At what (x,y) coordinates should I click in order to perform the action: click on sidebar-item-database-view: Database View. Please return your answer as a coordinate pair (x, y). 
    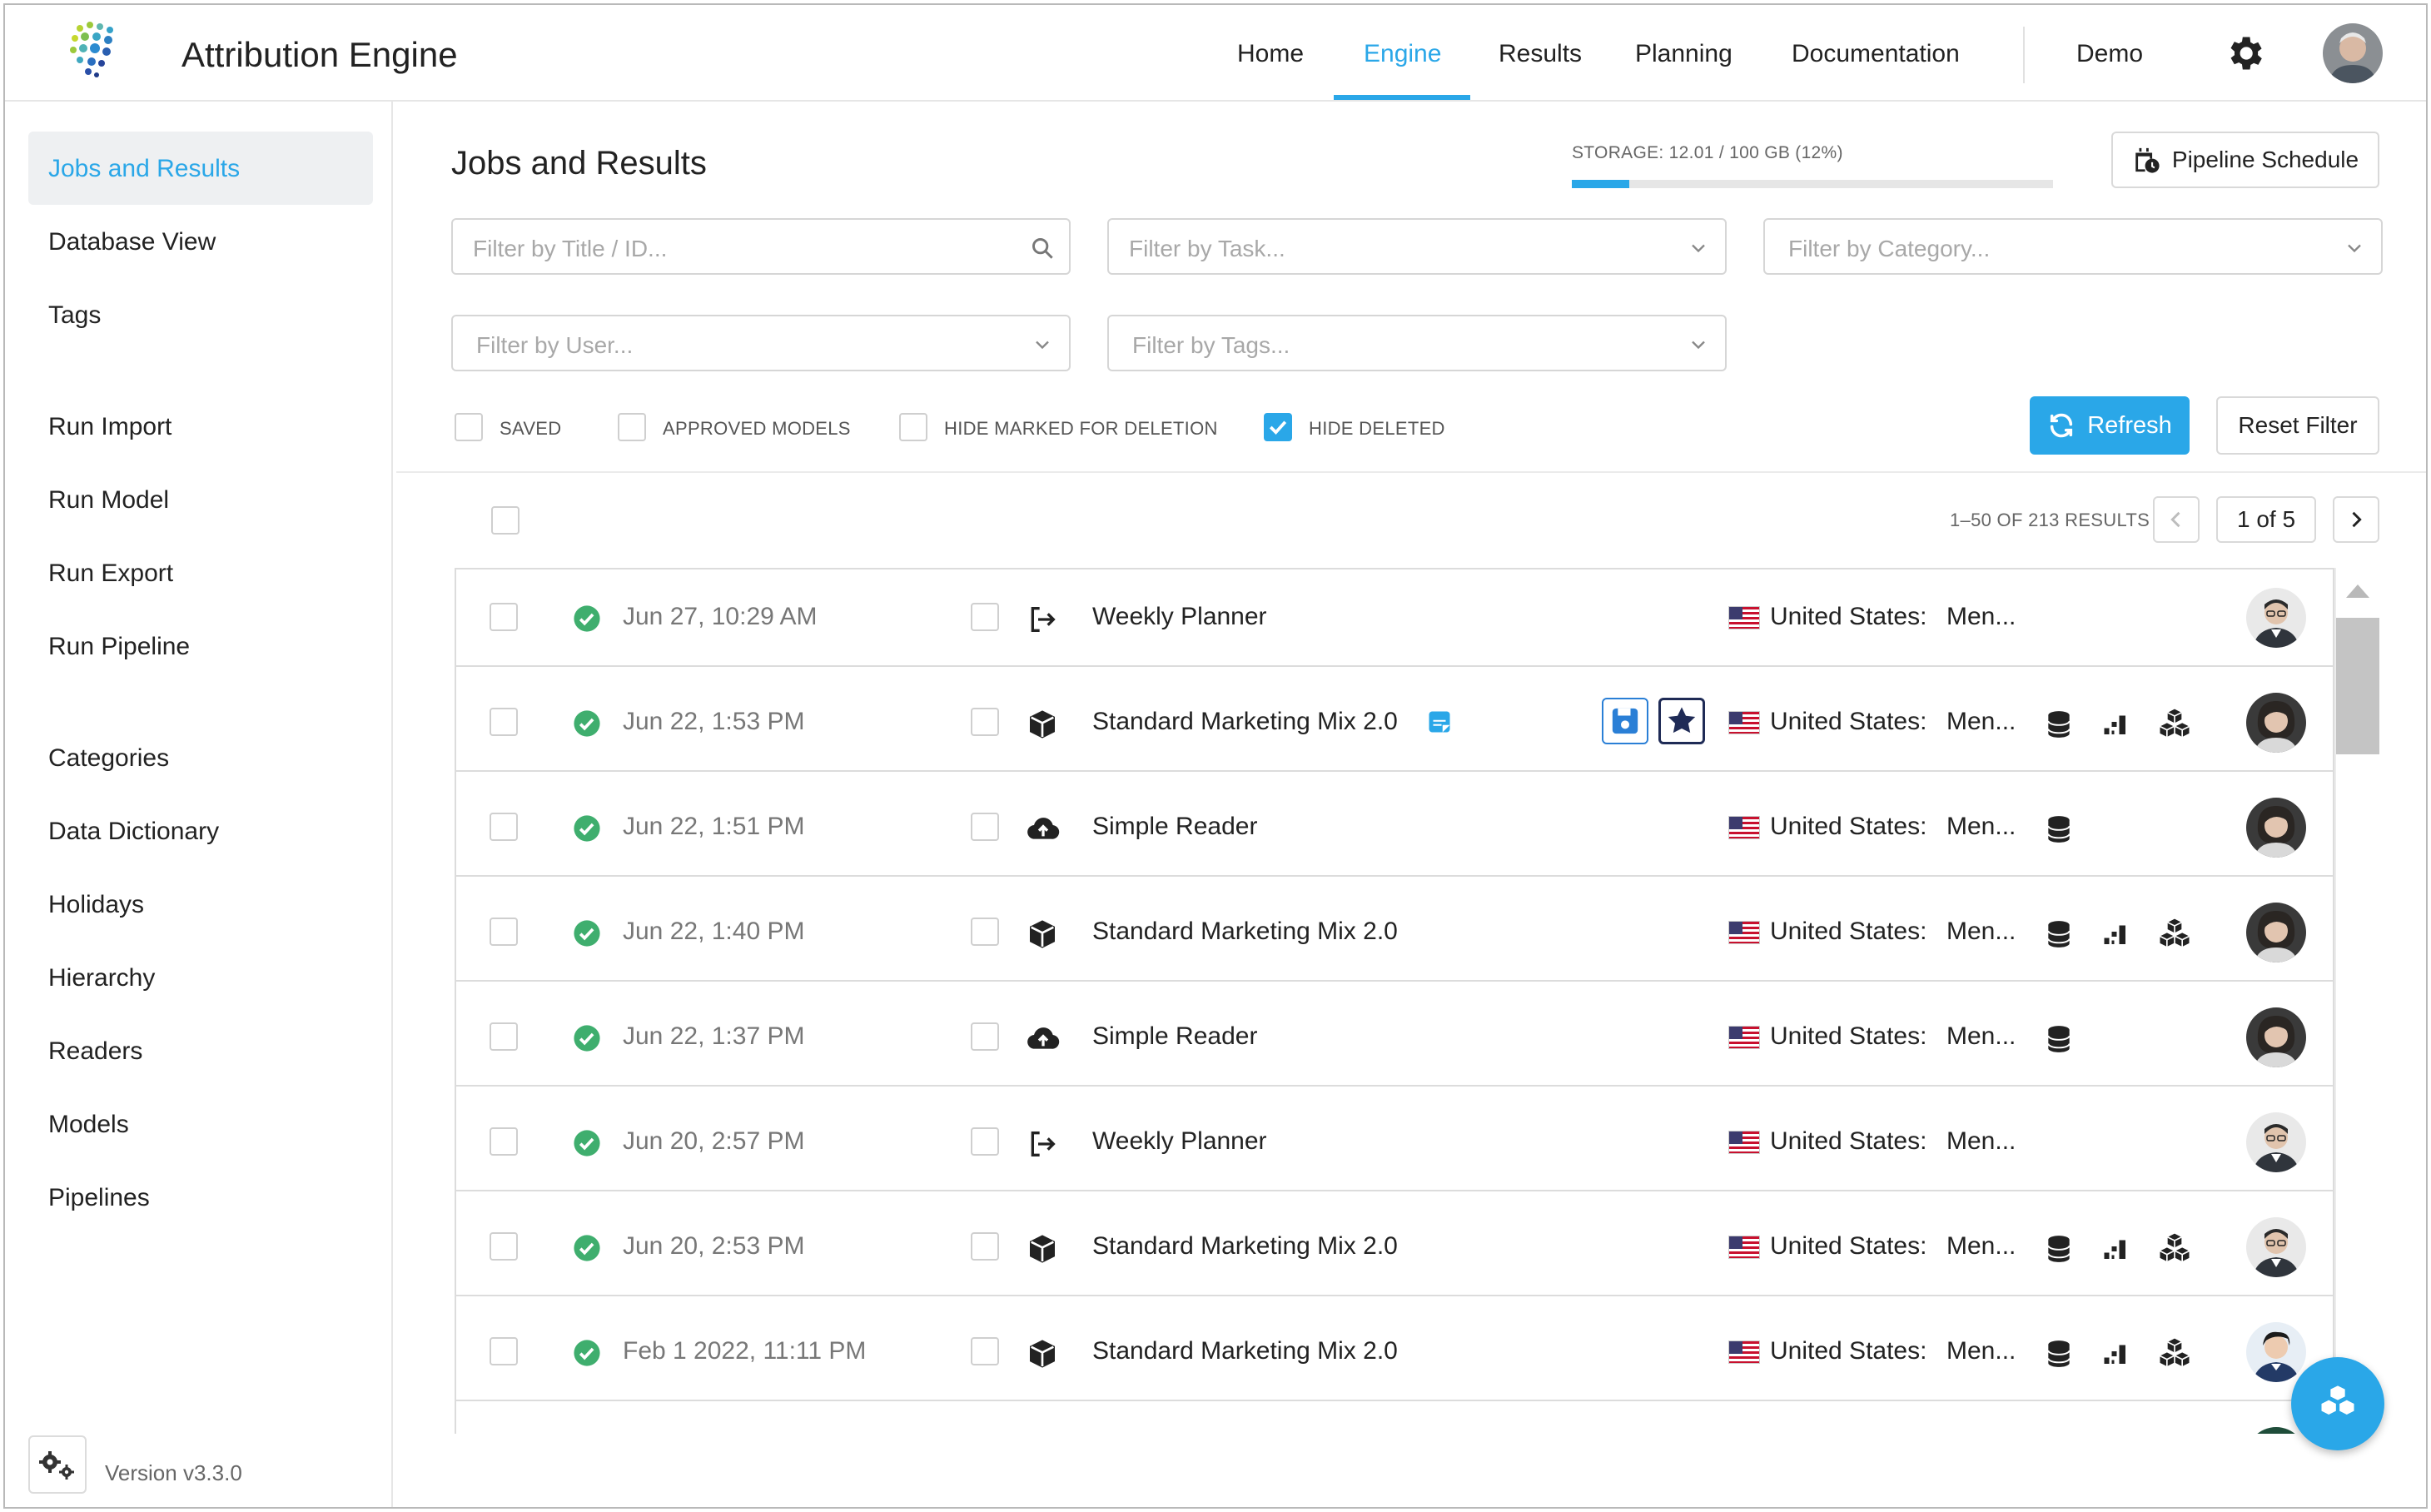
    Looking at the image, I should click on (132, 242).